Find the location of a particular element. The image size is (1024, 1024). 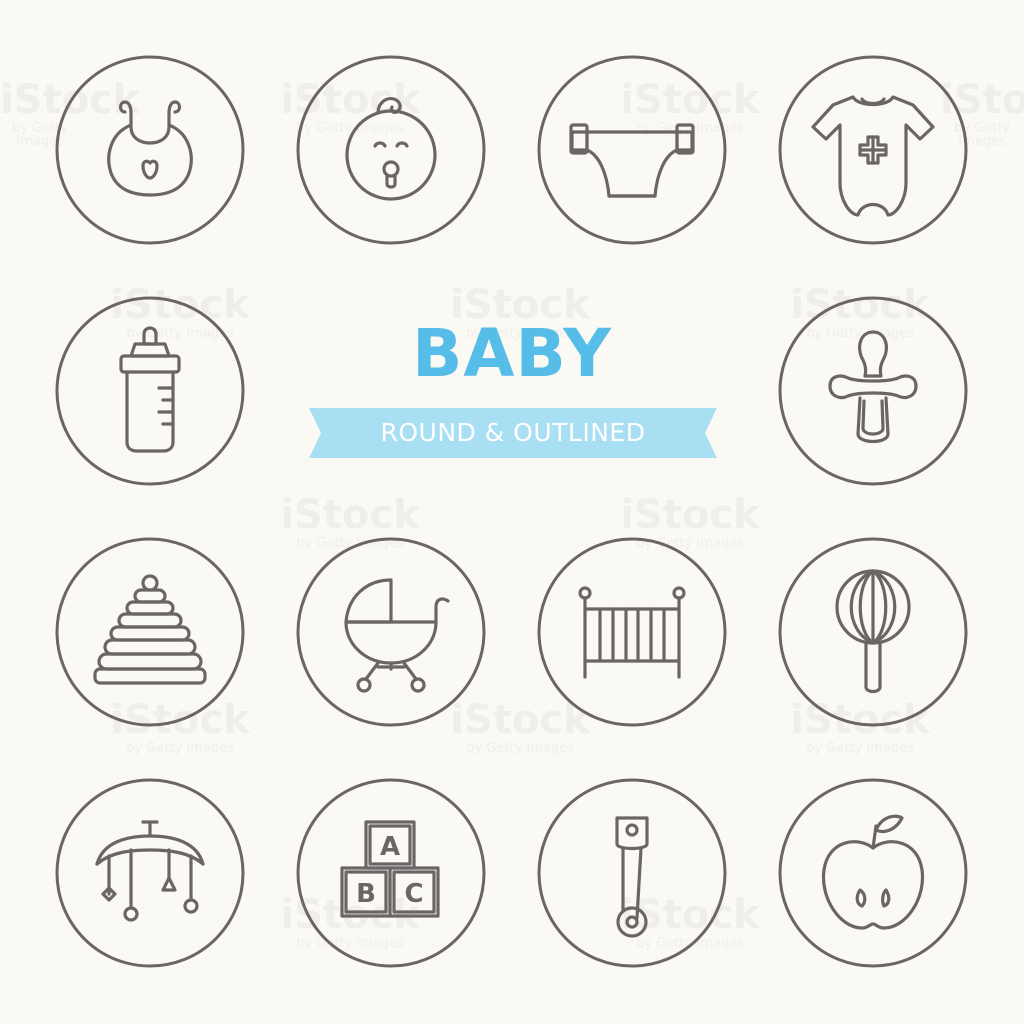

block-letter-b: B is located at coordinates (366, 894).